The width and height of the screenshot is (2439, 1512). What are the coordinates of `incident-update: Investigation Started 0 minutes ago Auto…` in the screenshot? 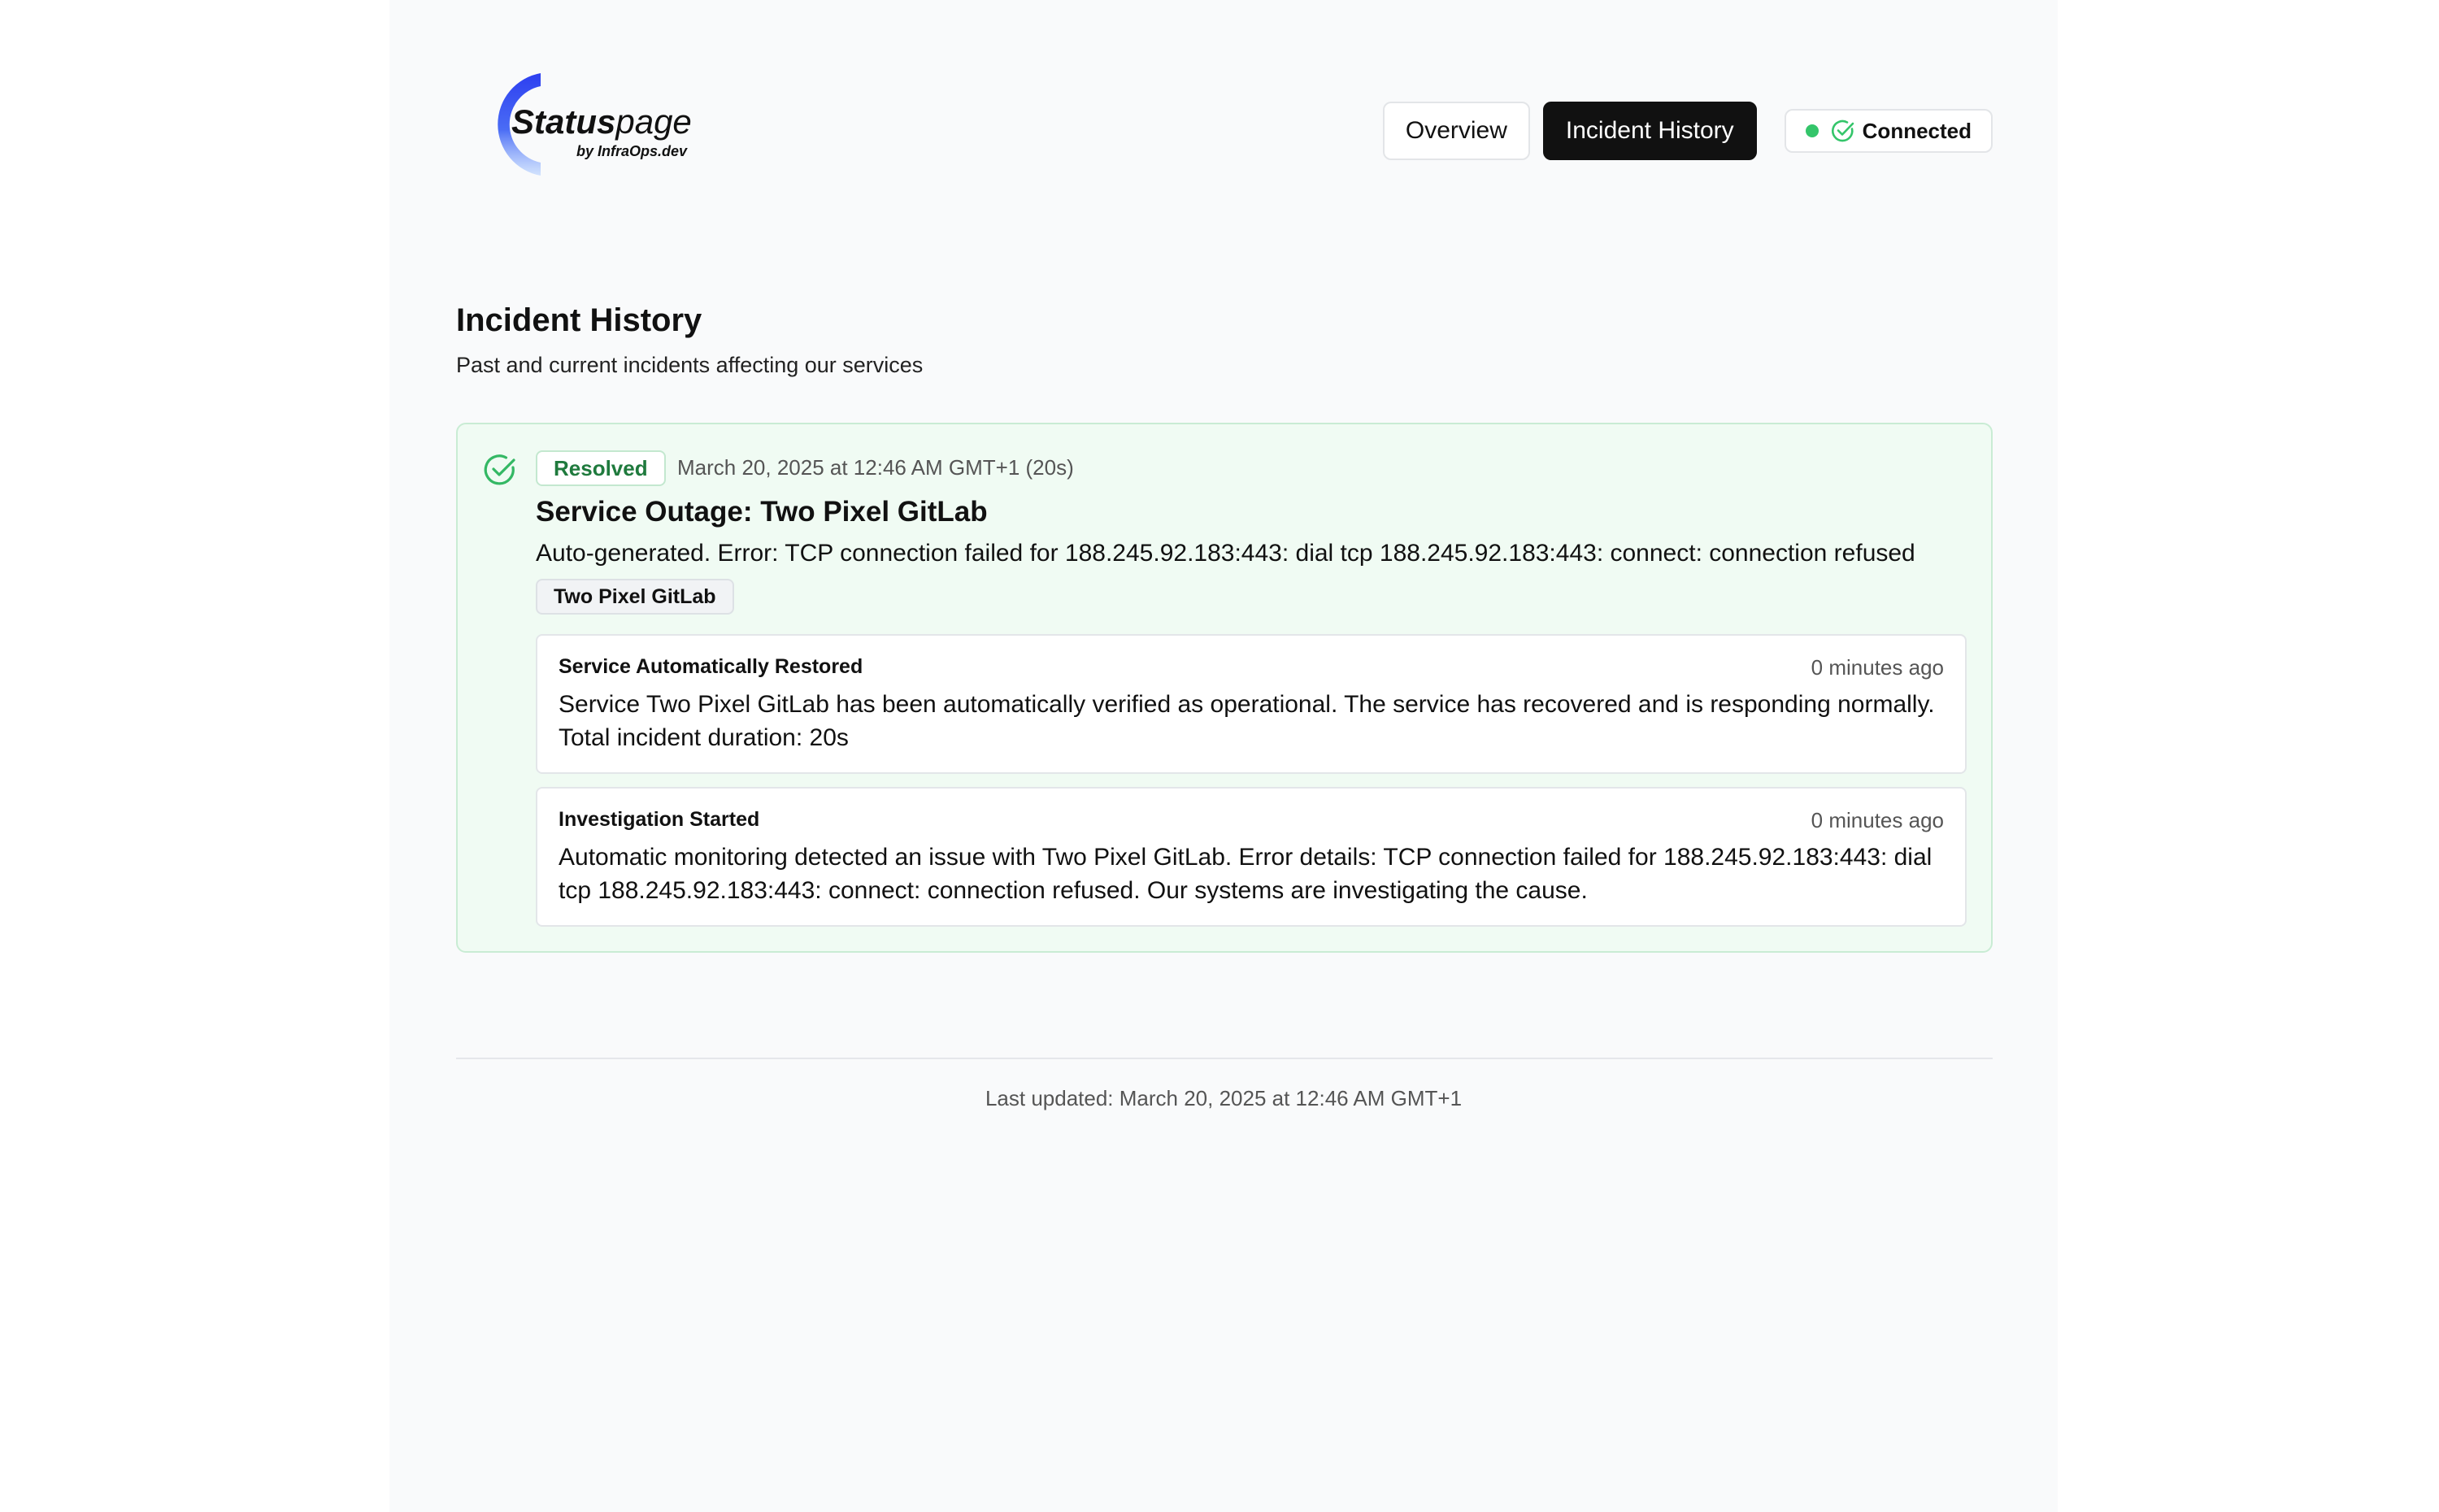 It's located at (1251, 857).